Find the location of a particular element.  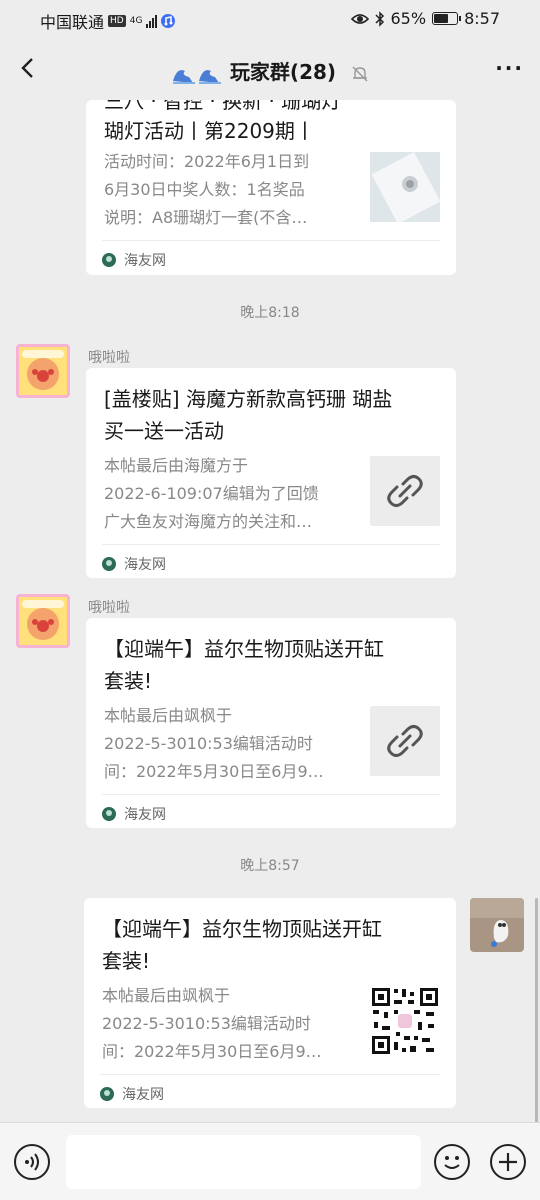

status-time: 8:57 is located at coordinates (482, 18).